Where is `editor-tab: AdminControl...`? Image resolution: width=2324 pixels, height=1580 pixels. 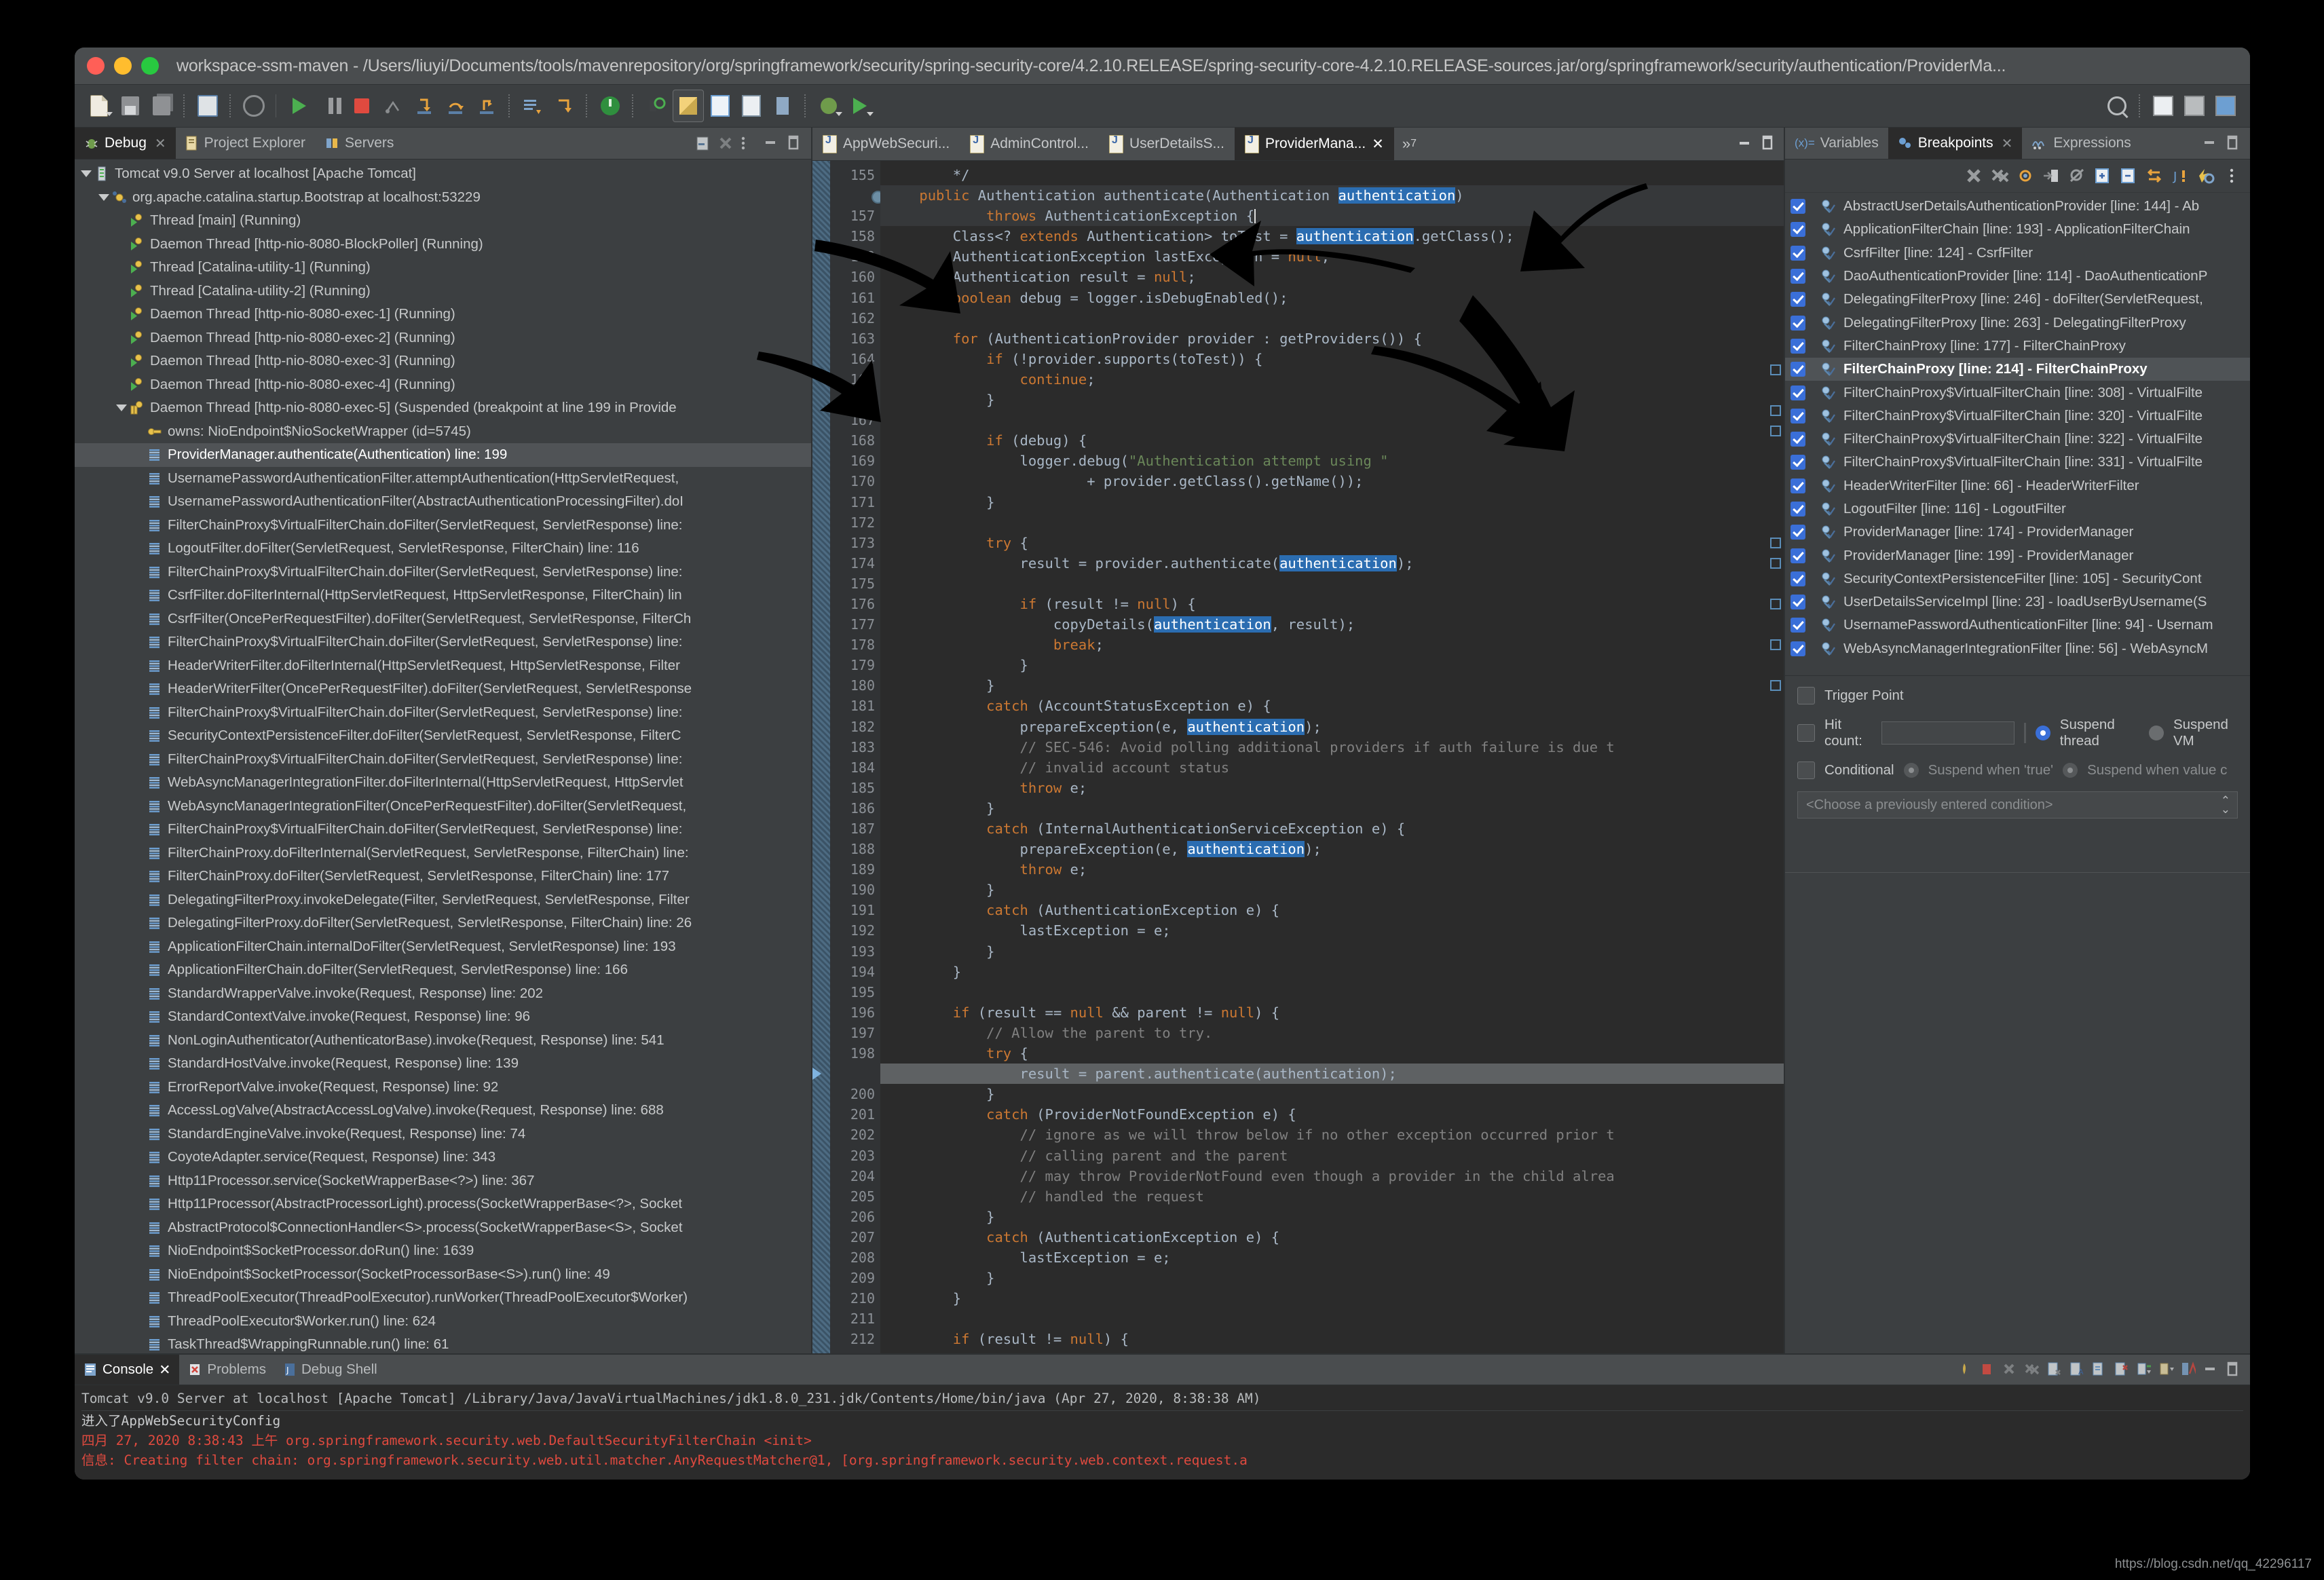
editor-tab: AdminControl... is located at coordinates (1029, 144).